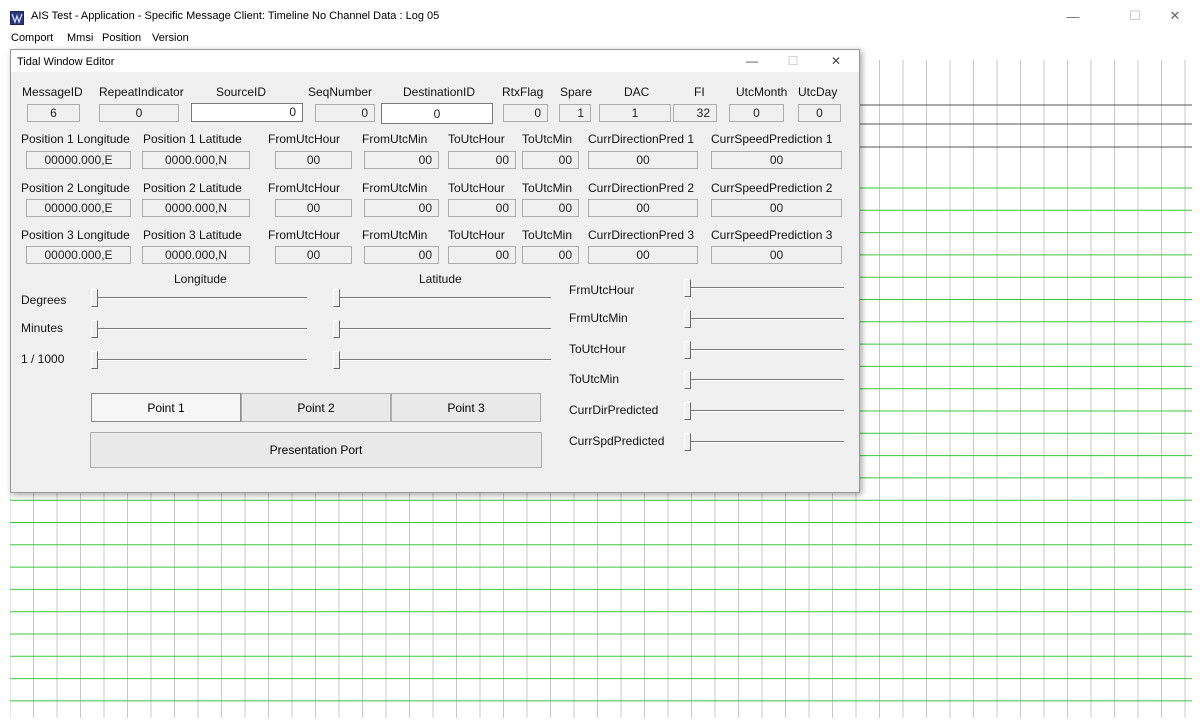 This screenshot has height=726, width=1200. I want to click on pos2-curr-direction-field: 00, so click(643, 208).